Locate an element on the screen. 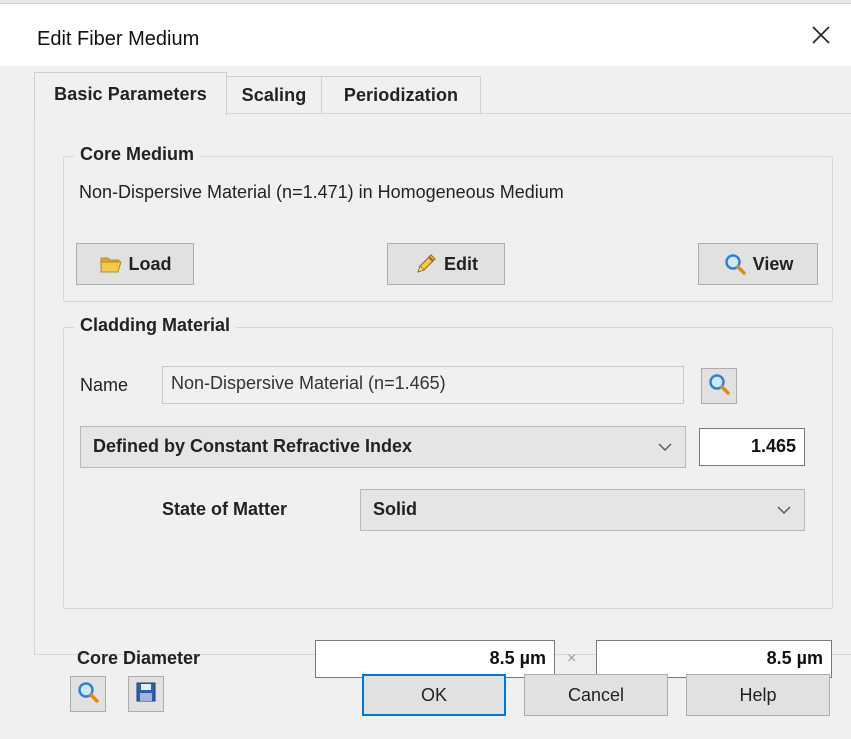 This screenshot has height=739, width=851. folder-open-icon is located at coordinates (111, 264).